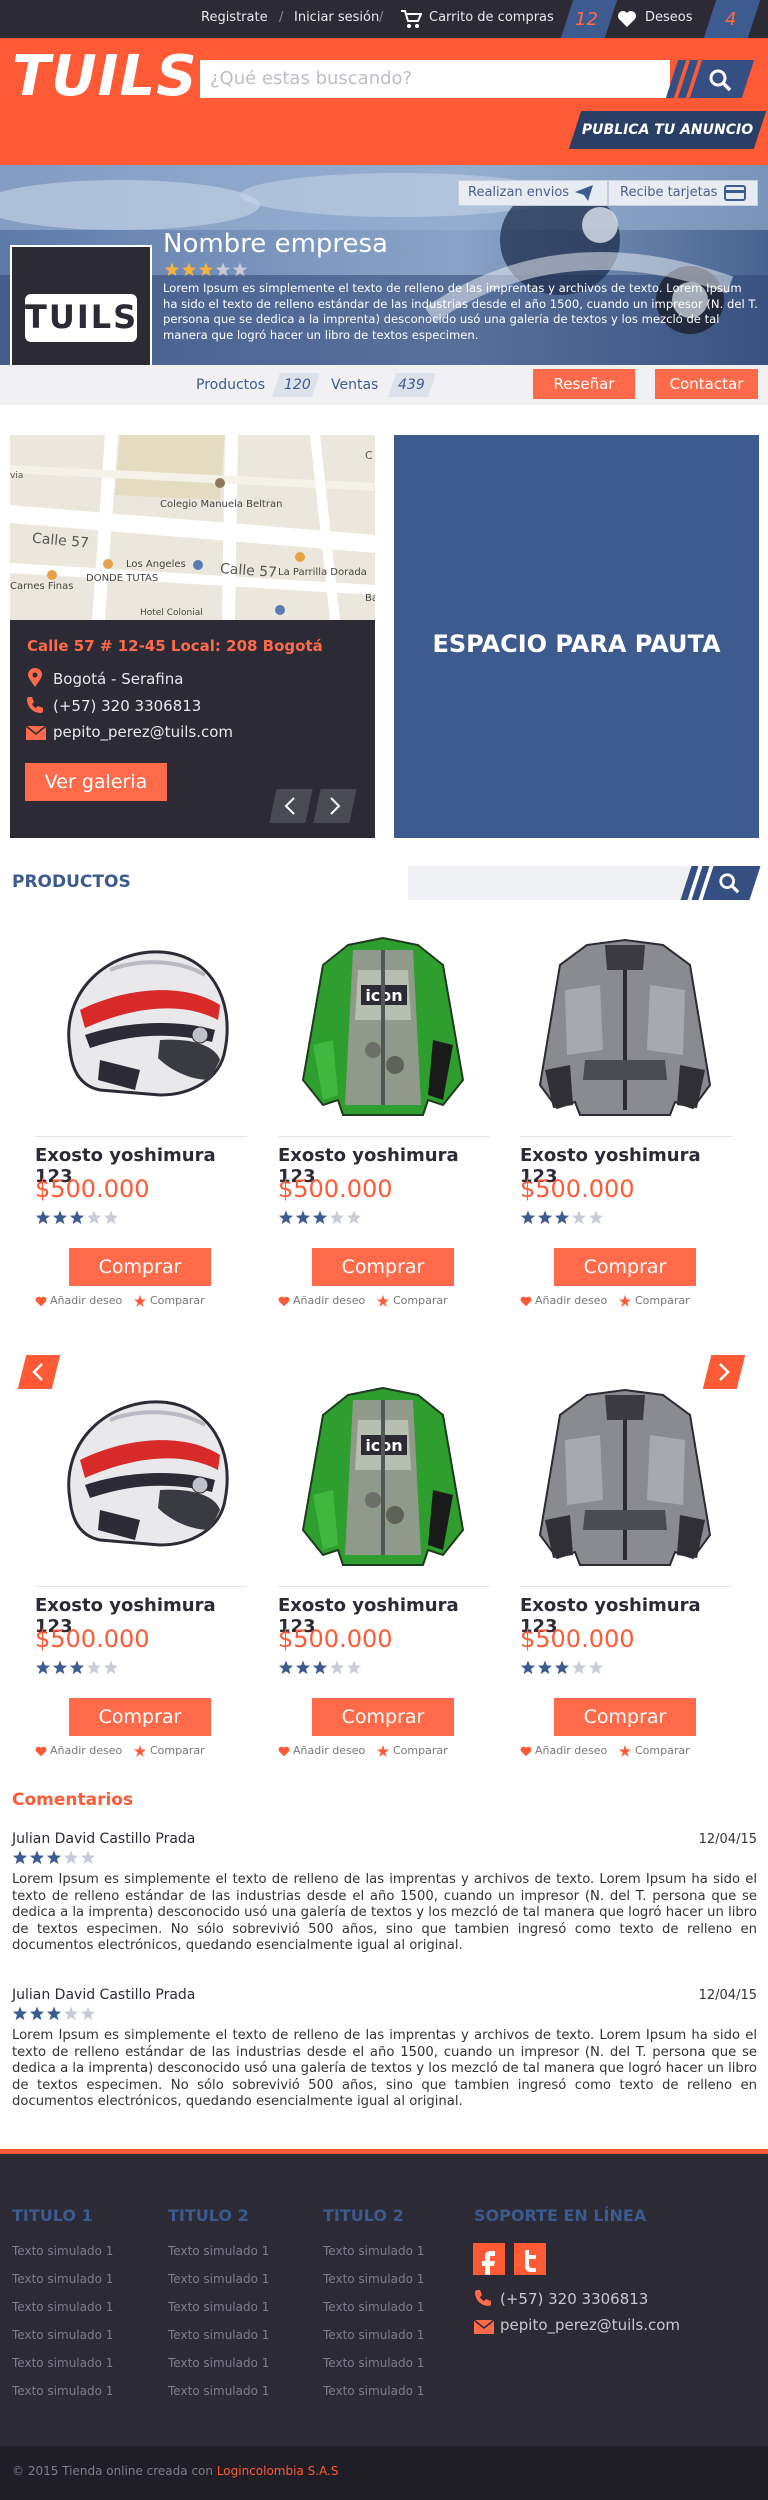  Describe the element at coordinates (143, 732) in the screenshot. I see `store-email: pepito_perez@tuils.com` at that location.